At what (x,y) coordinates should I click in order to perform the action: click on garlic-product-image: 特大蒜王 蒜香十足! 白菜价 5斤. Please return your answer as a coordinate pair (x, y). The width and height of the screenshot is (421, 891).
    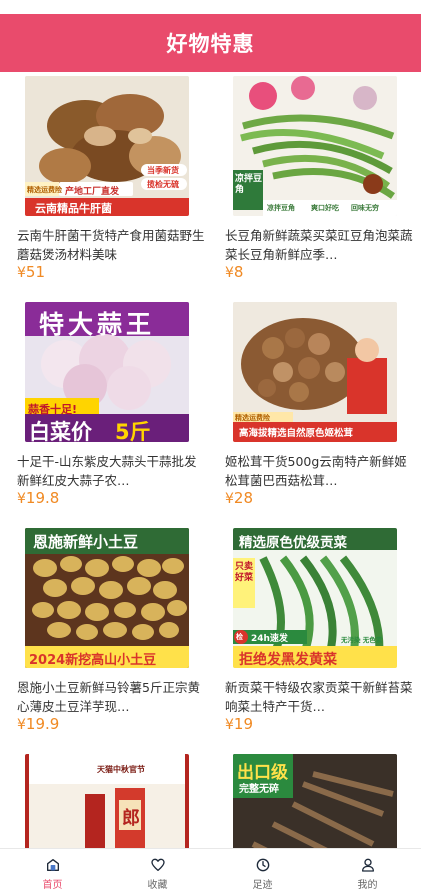
    Looking at the image, I should click on (107, 372).